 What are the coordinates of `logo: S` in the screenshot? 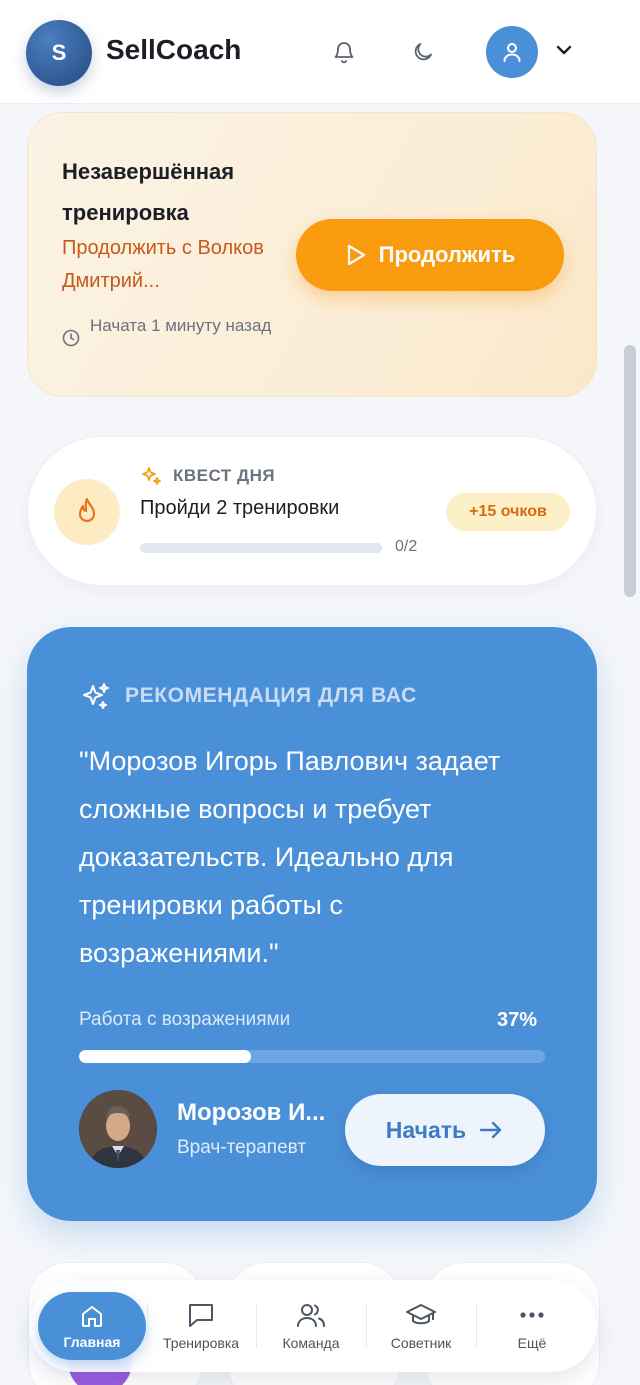 It's located at (59, 53).